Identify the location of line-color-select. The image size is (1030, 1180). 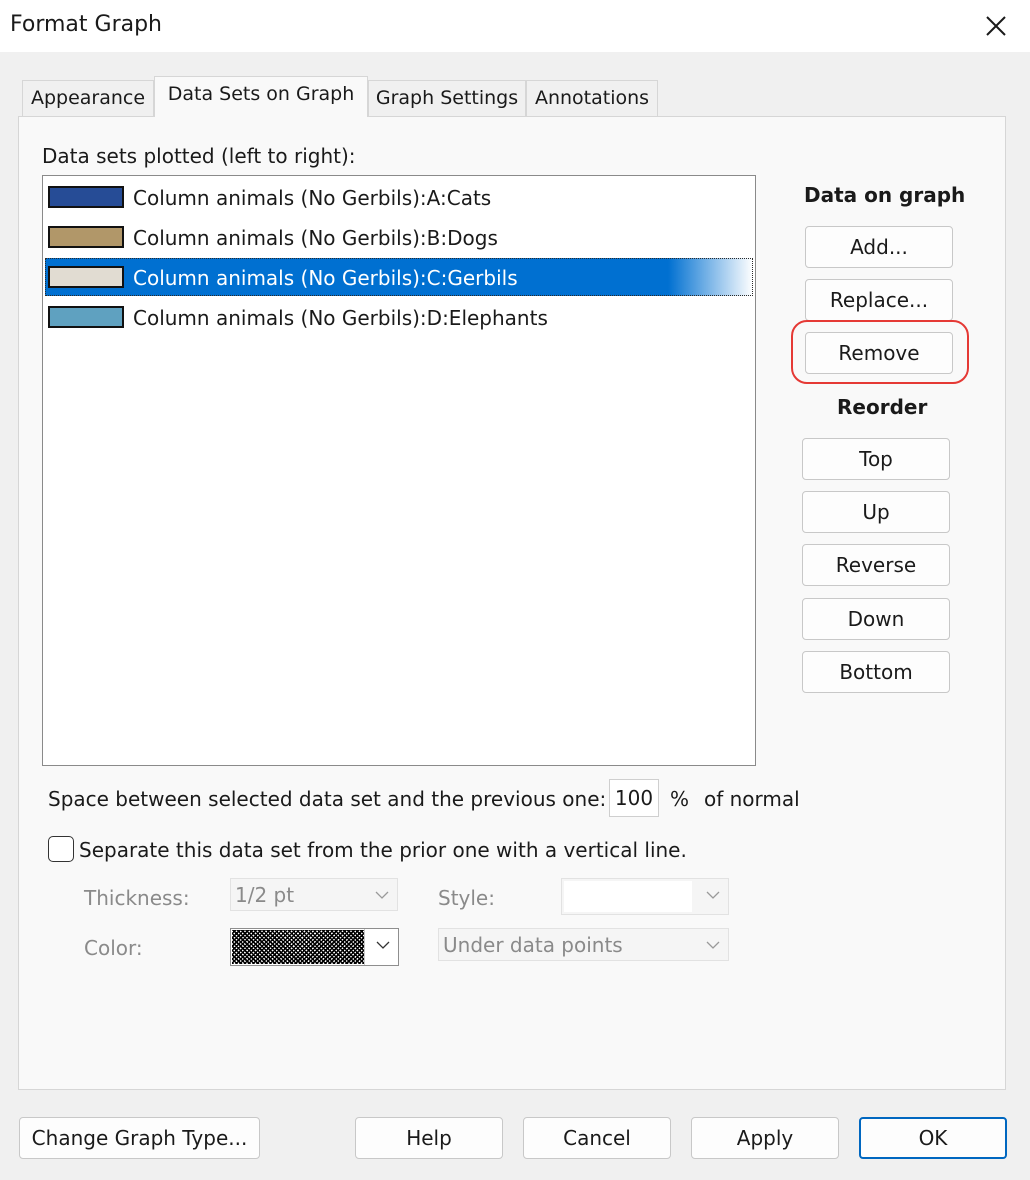
(314, 947).